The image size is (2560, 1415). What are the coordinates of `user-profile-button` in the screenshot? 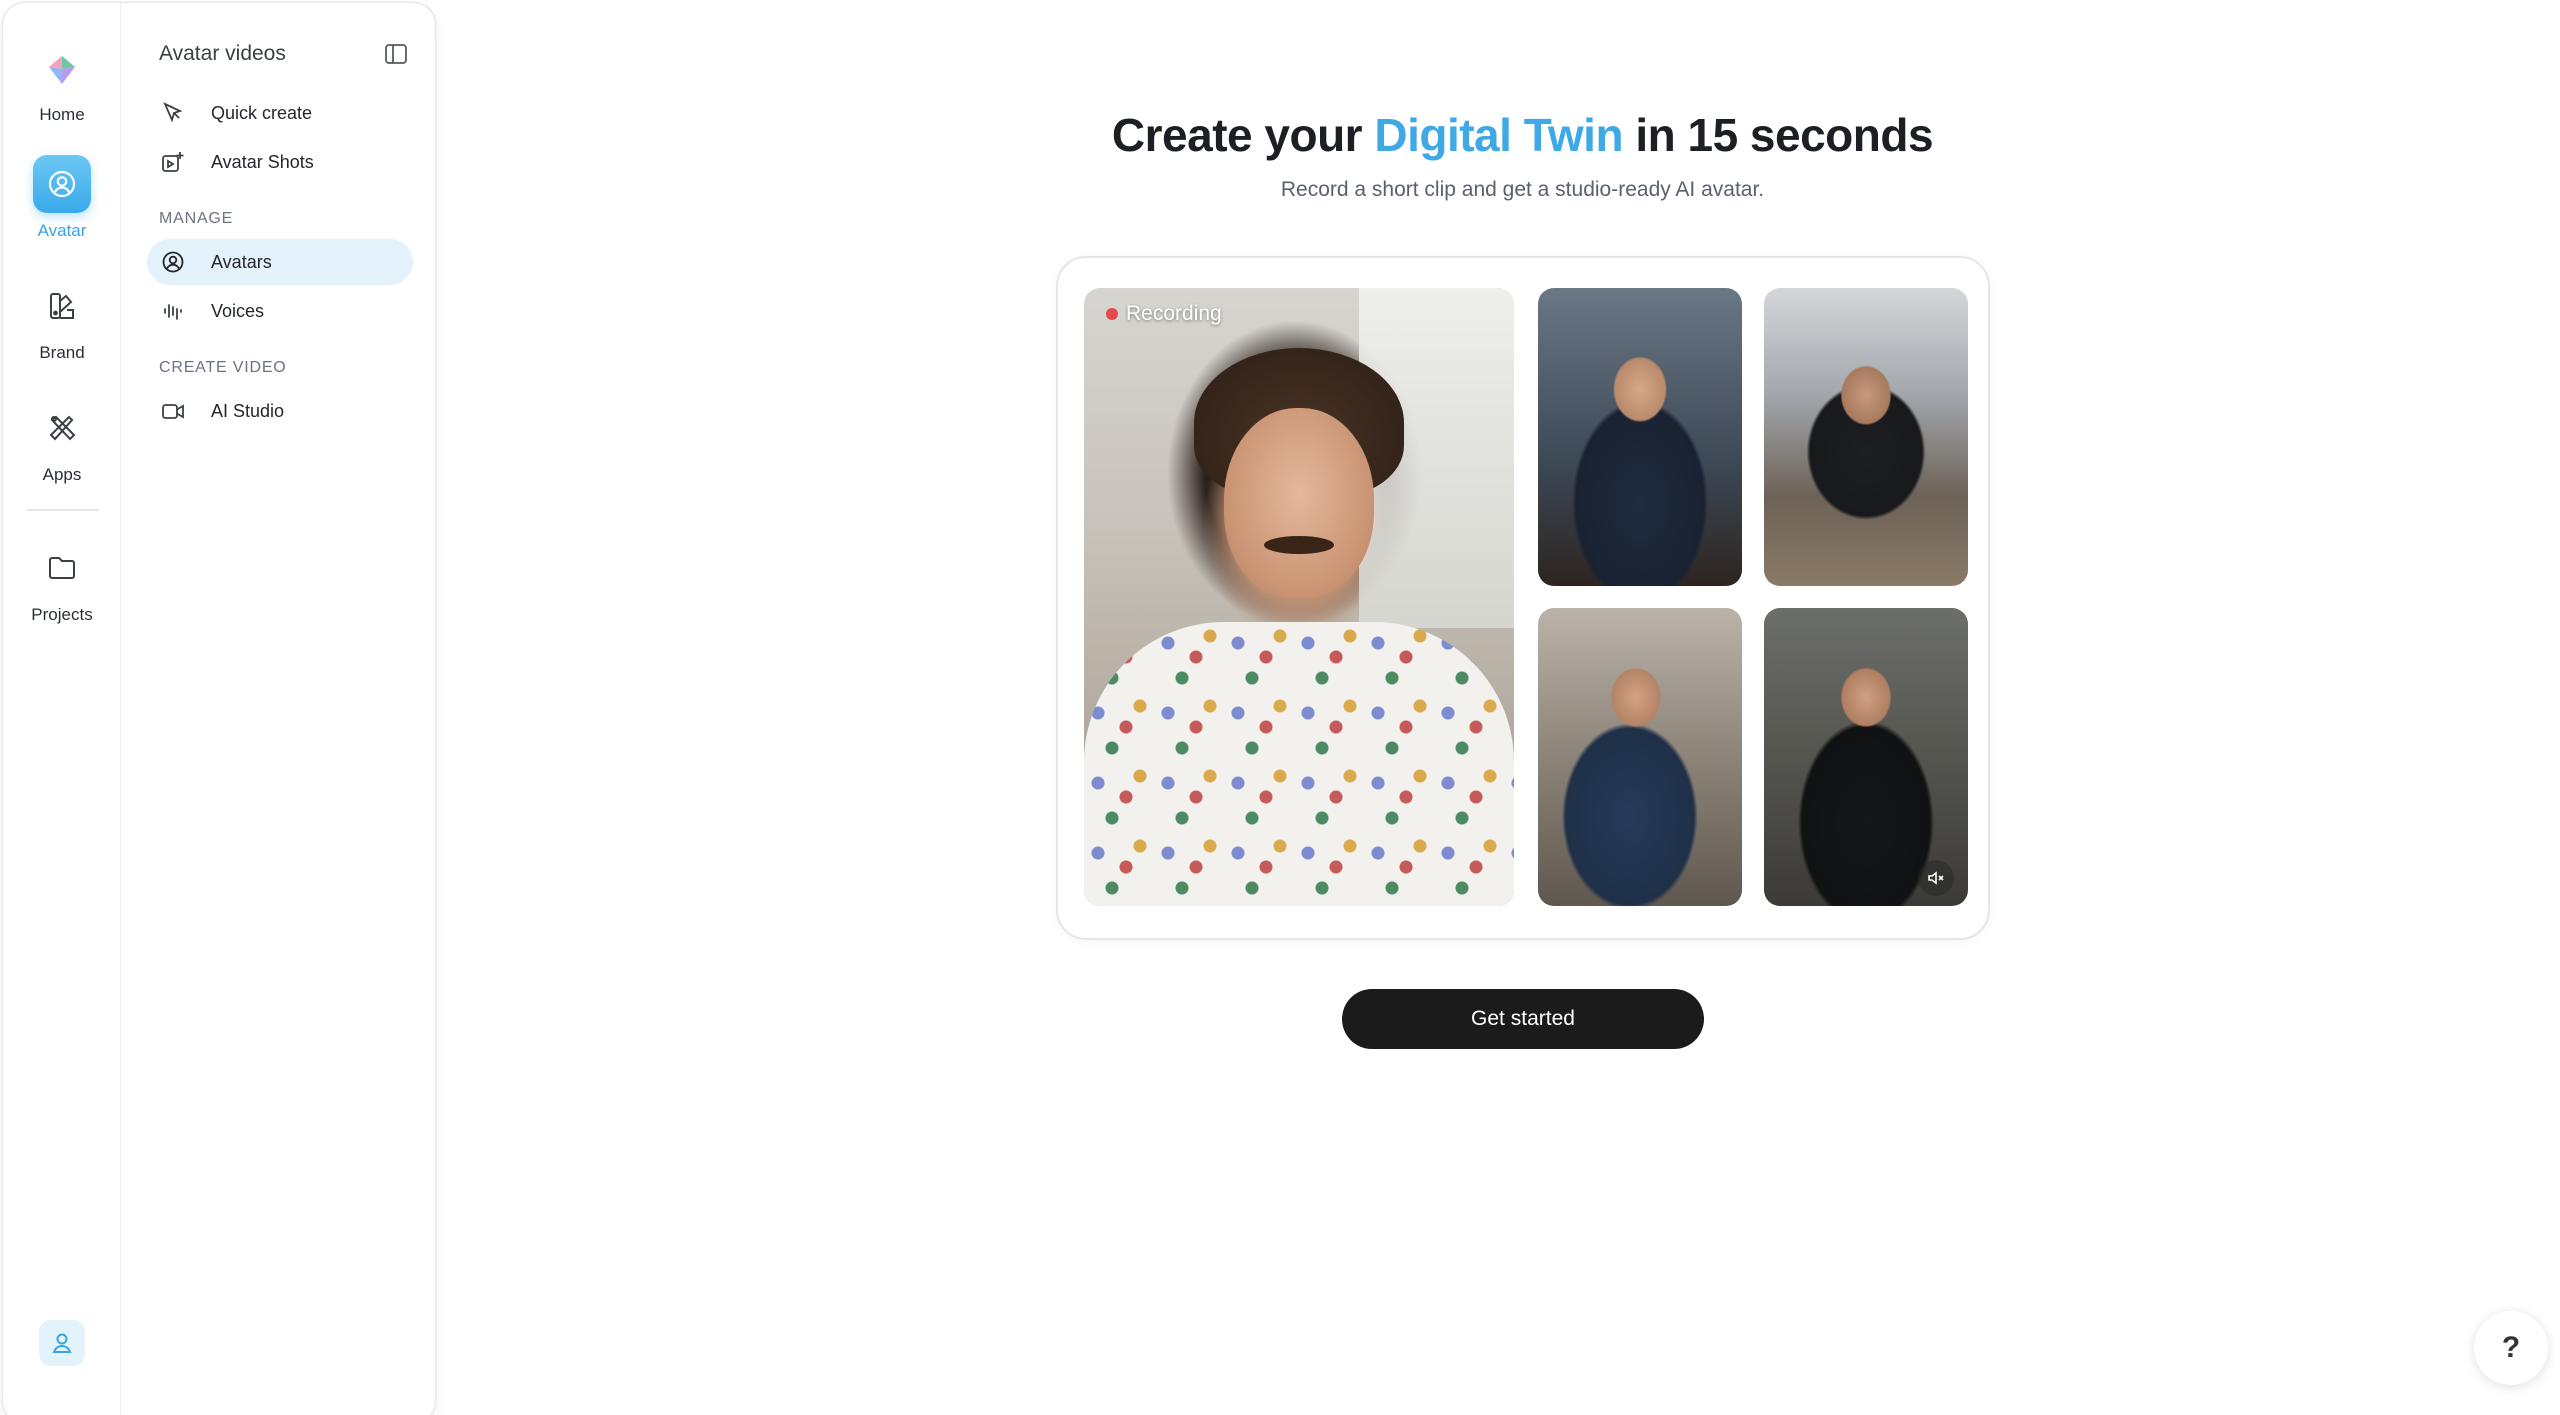 It's located at (62, 1343).